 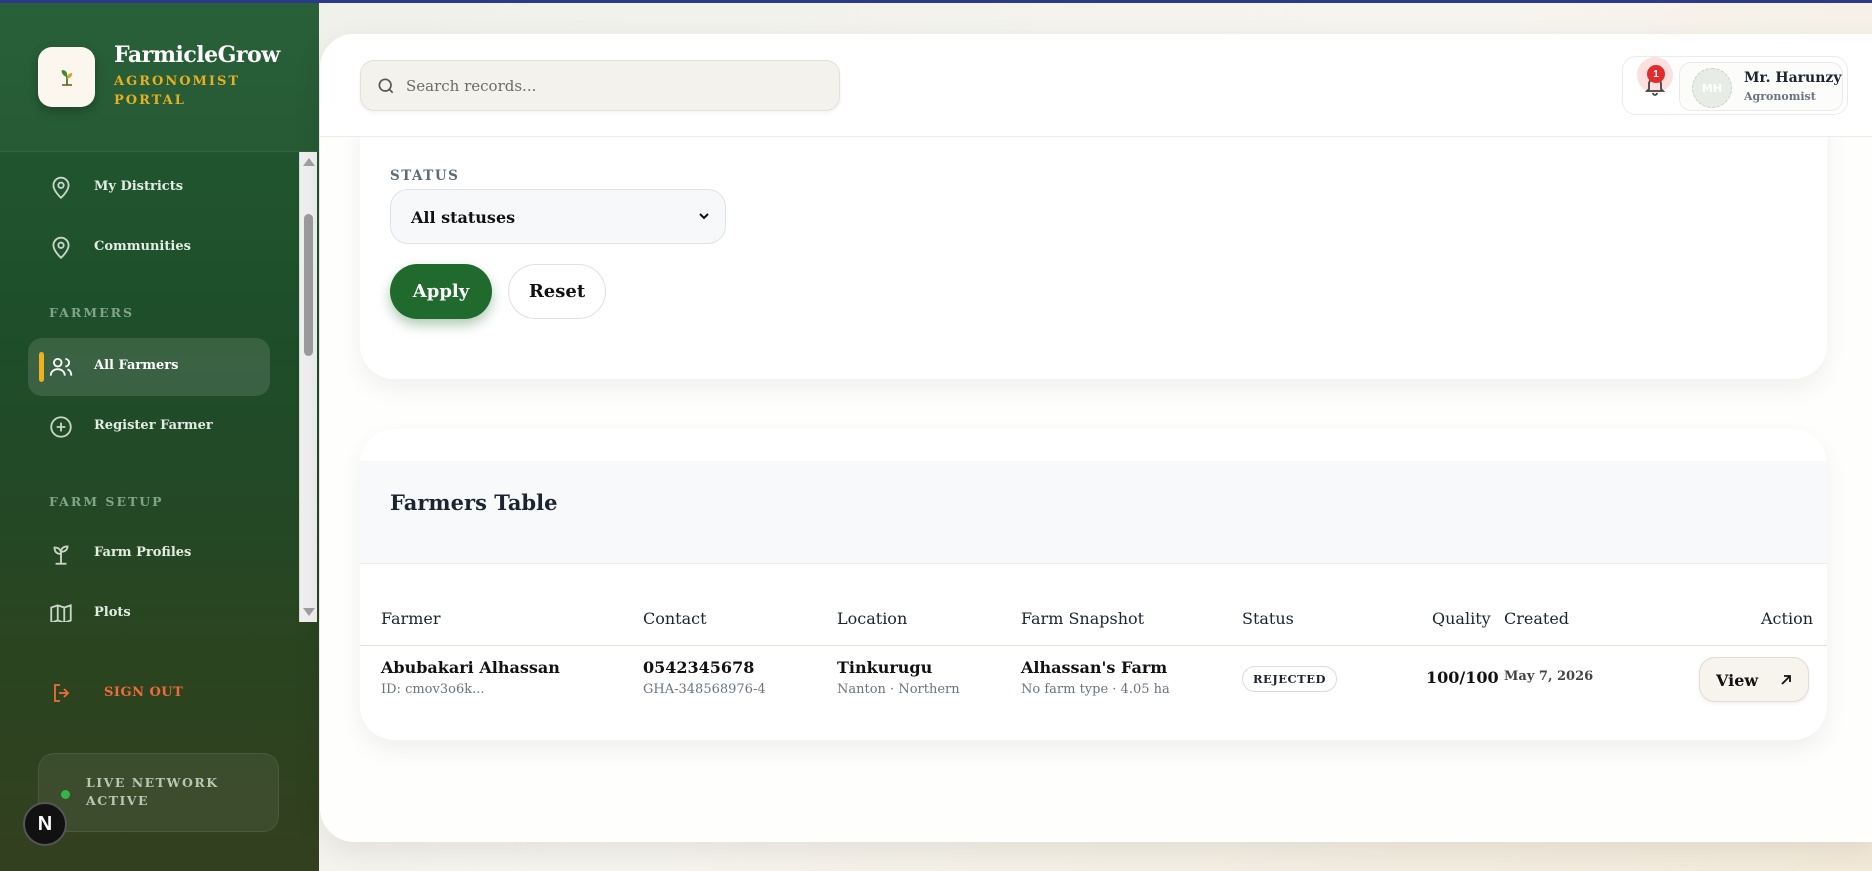 I want to click on arrow-up-right-icon, so click(x=1786, y=680).